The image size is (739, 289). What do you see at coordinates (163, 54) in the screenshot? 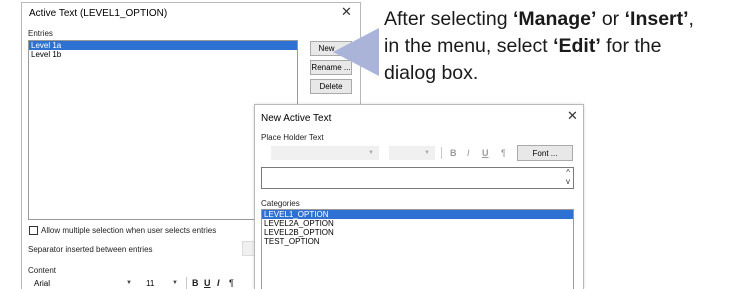
I see `entry-item: Level 1b` at bounding box center [163, 54].